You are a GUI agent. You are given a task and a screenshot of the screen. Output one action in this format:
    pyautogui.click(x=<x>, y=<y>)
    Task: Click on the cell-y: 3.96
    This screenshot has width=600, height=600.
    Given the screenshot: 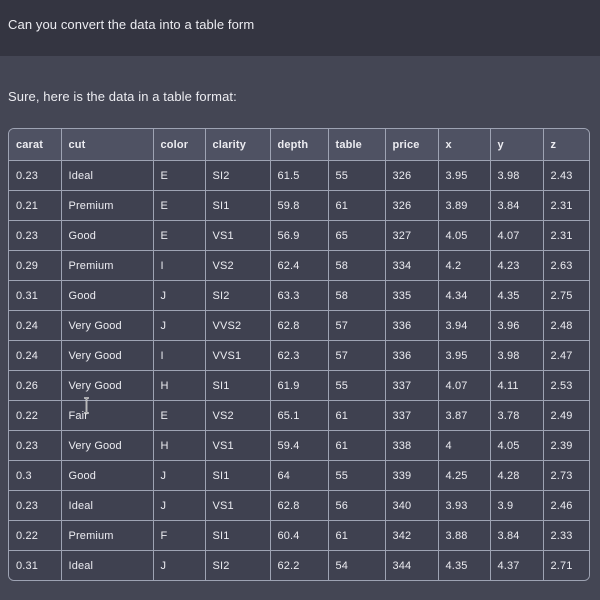 What is the action you would take?
    pyautogui.click(x=517, y=325)
    